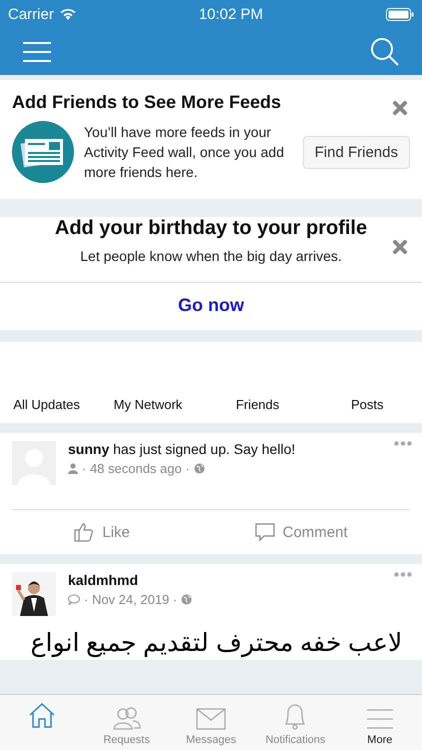 This screenshot has width=422, height=750. Describe the element at coordinates (84, 532) in the screenshot. I see `thumbs-up-icon` at that location.